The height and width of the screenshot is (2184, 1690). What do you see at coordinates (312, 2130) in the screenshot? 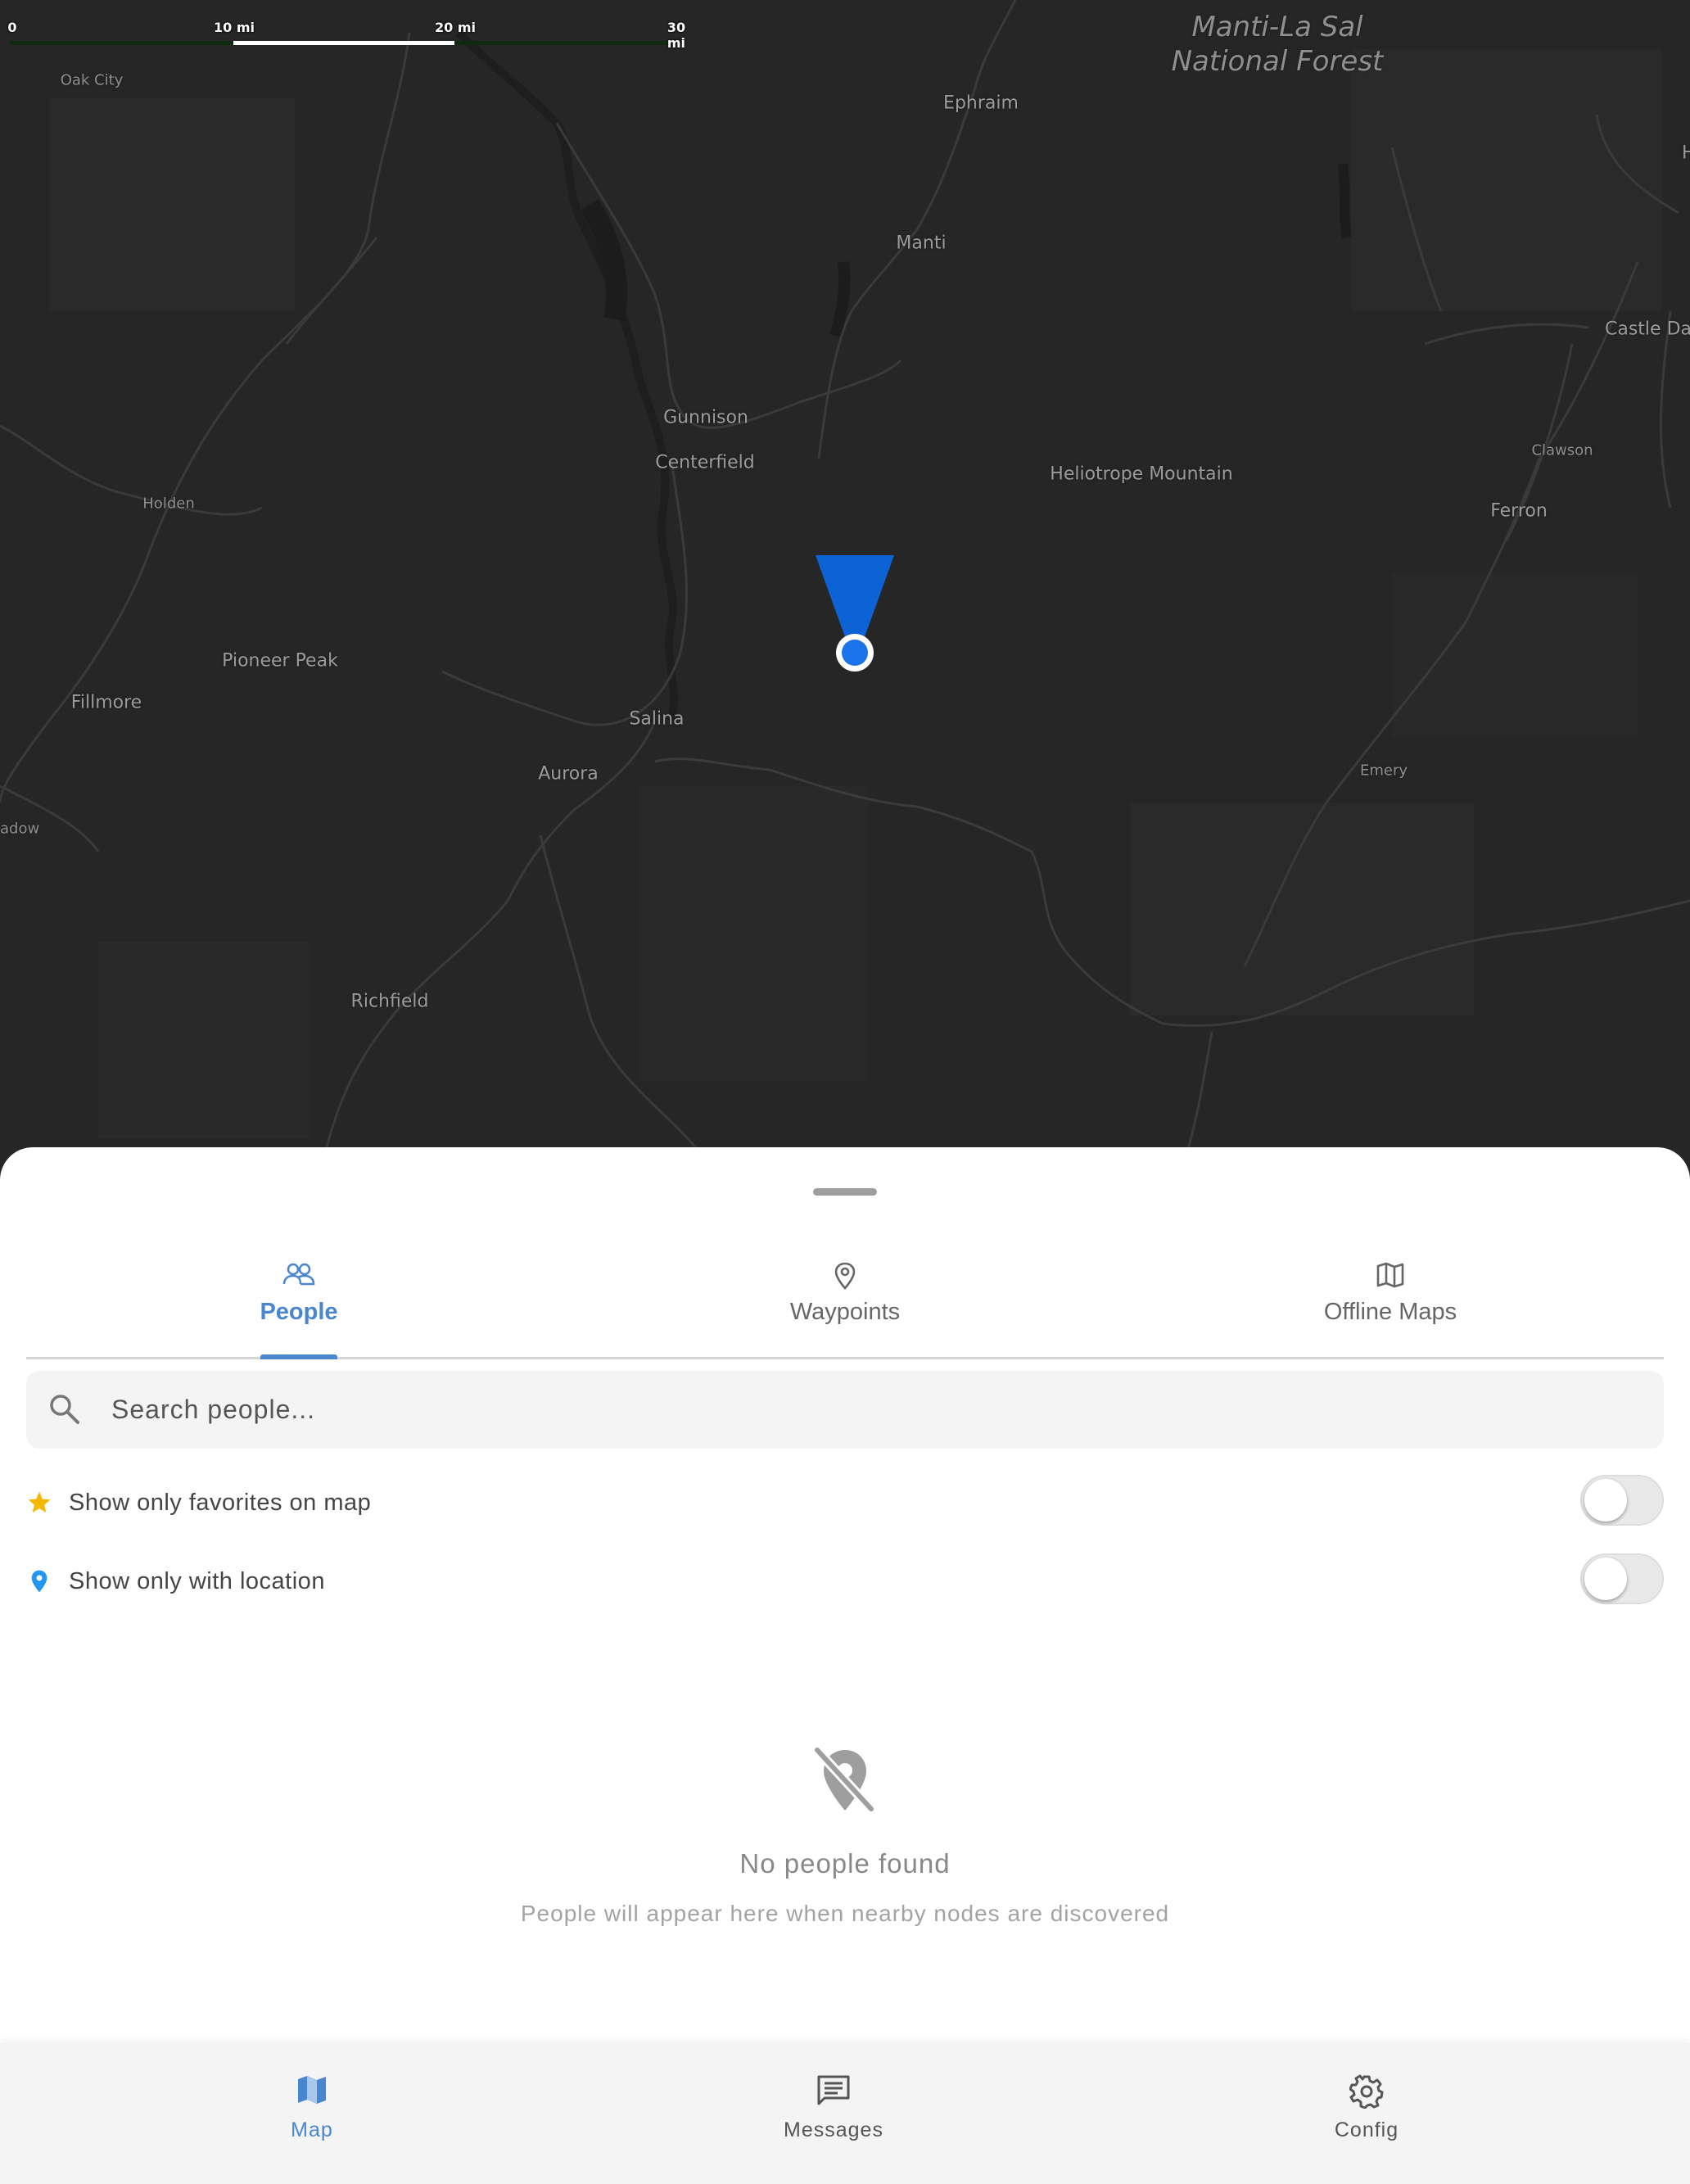
I see `nav-label: Map` at bounding box center [312, 2130].